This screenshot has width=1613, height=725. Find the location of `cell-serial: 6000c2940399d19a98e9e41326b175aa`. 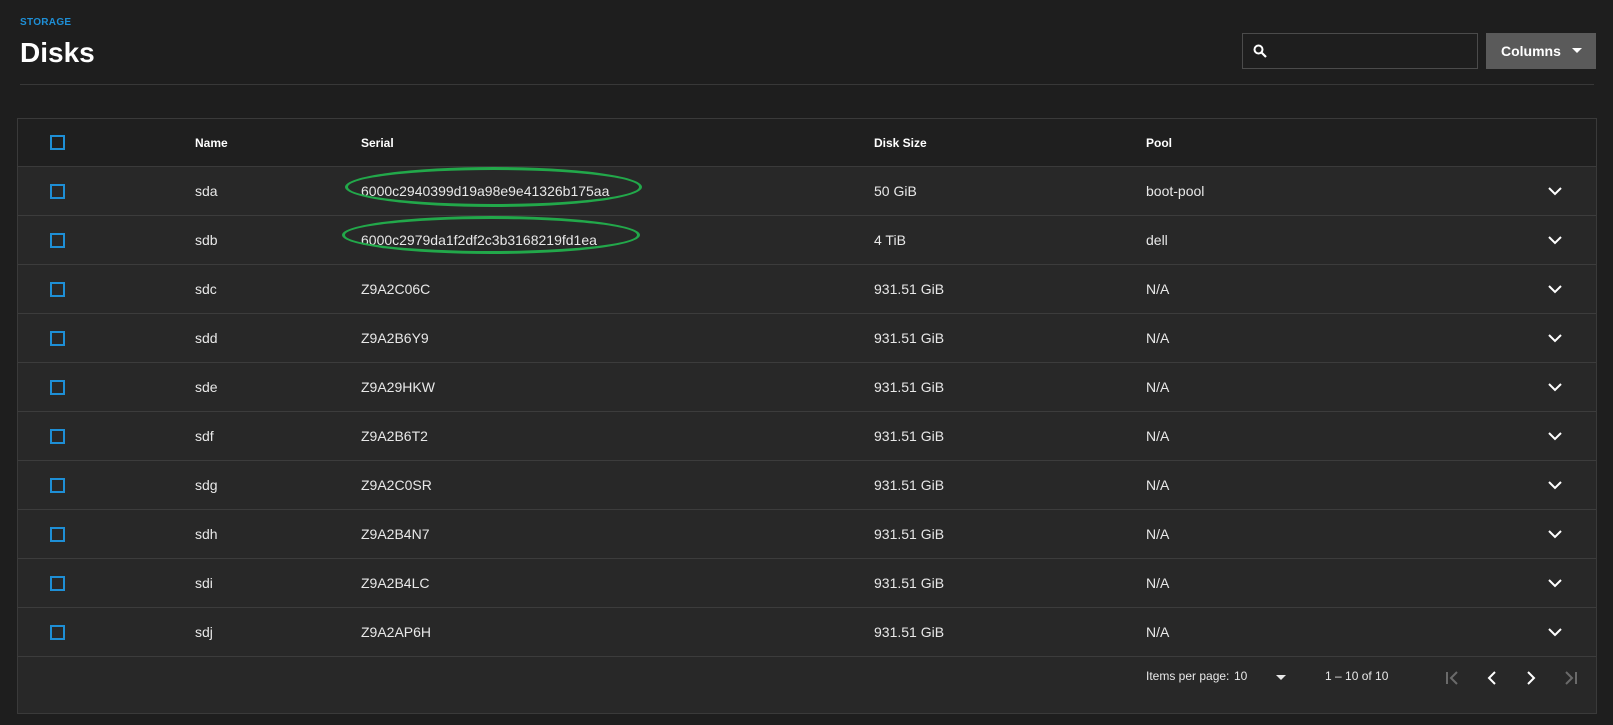

cell-serial: 6000c2940399d19a98e9e41326b175aa is located at coordinates (485, 191).